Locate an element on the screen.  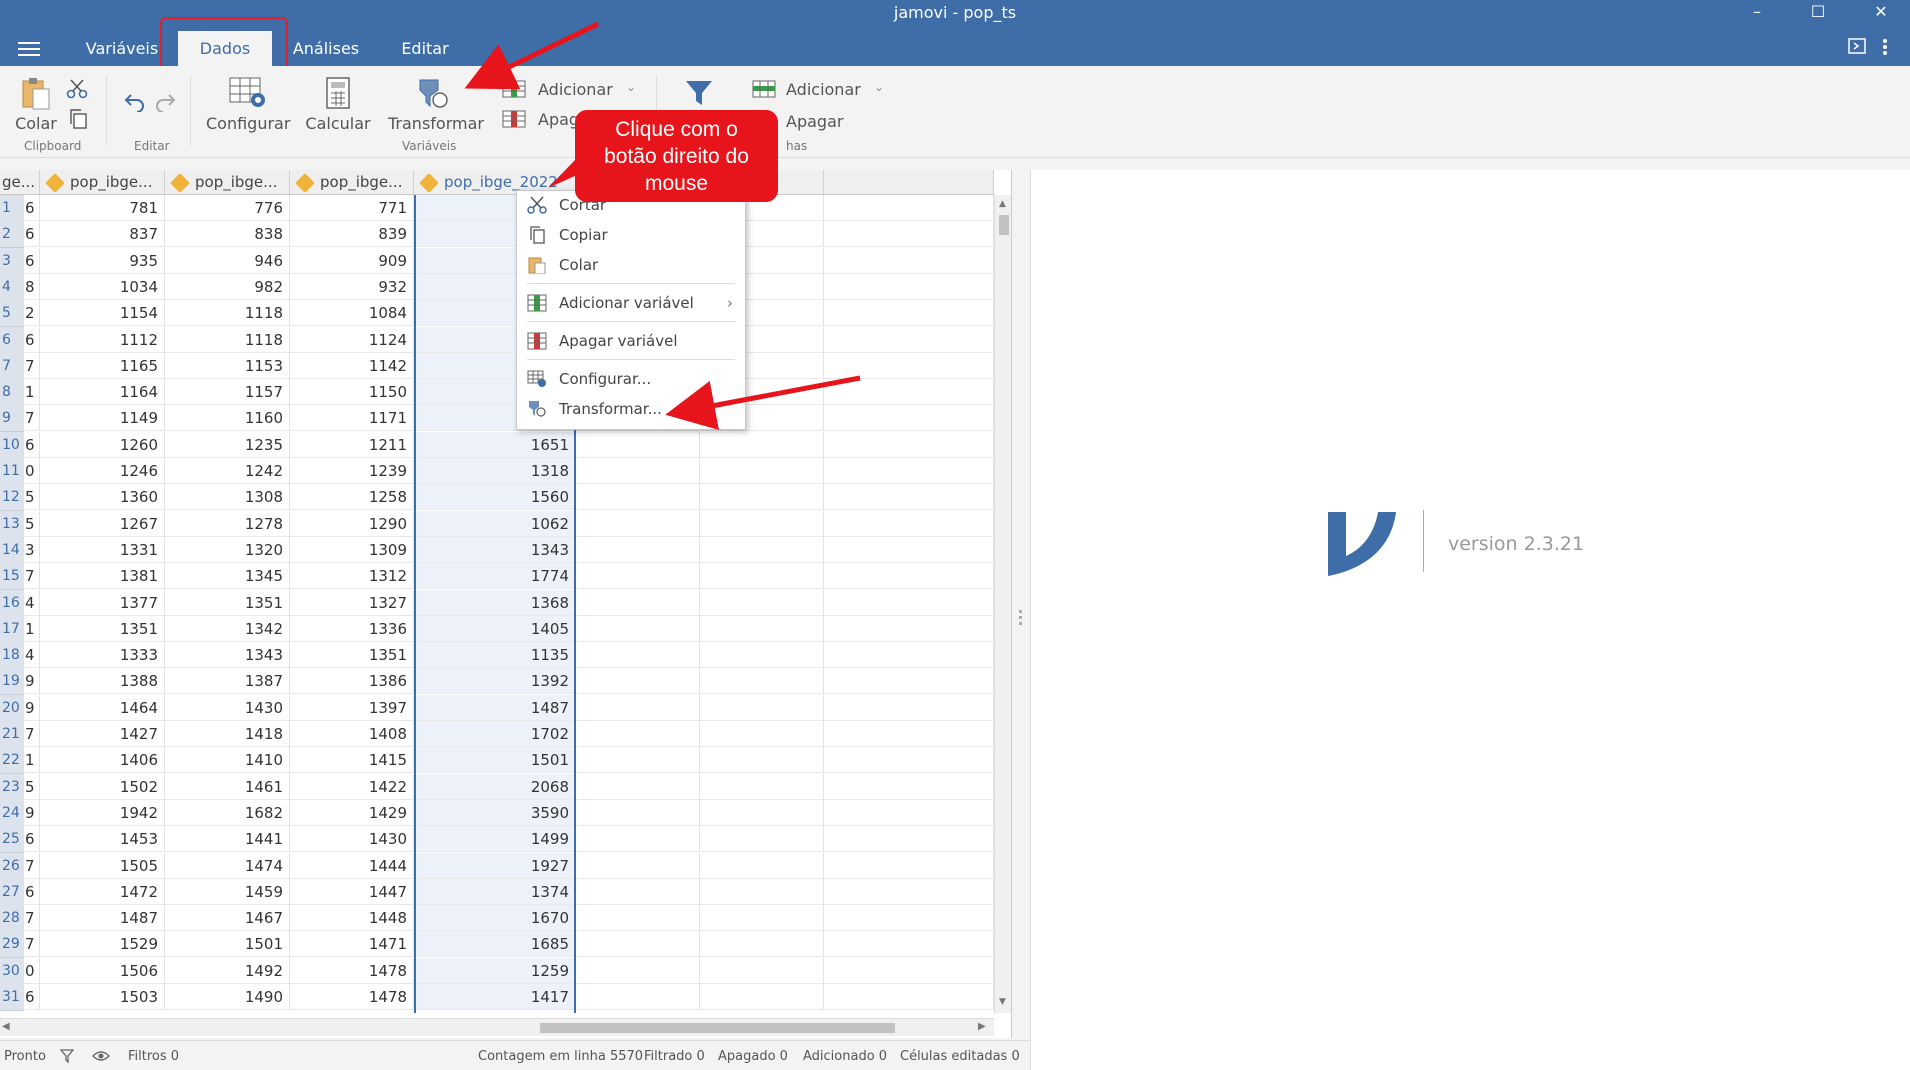
row-number: 24 is located at coordinates (12, 813).